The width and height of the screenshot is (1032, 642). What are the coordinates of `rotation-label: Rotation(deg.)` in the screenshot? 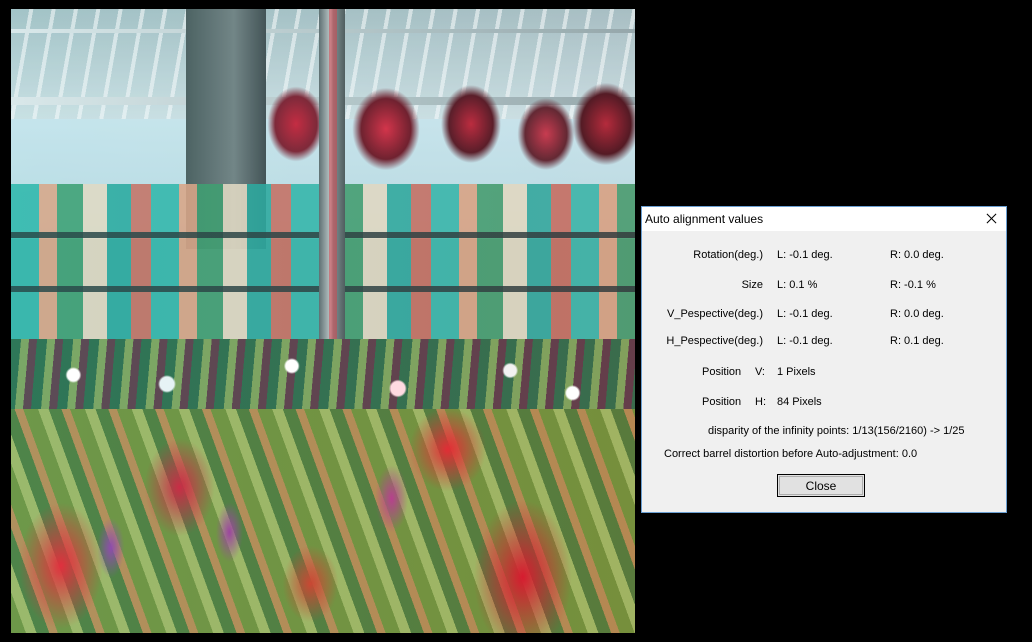 It's located at (728, 255).